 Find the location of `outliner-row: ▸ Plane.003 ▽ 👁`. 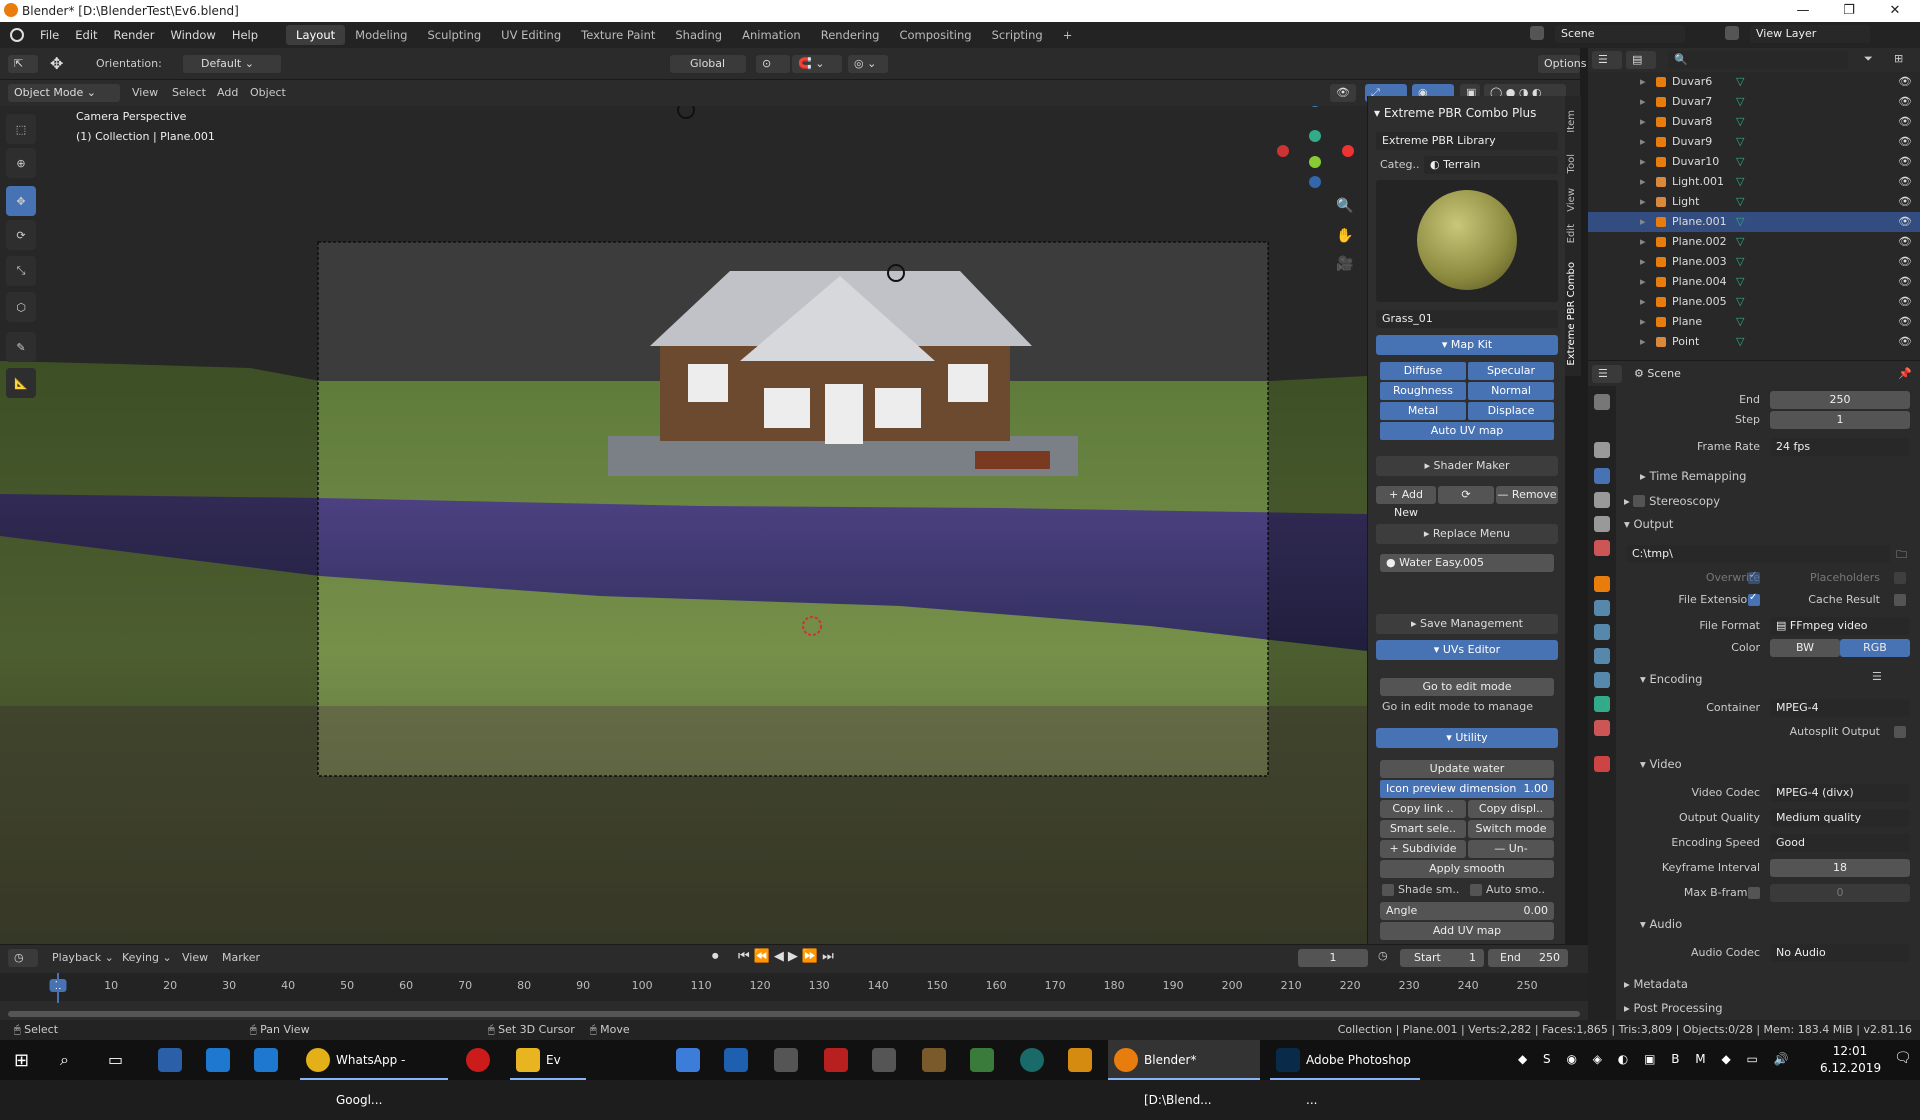

outliner-row: ▸ Plane.003 ▽ 👁 is located at coordinates (1754, 262).